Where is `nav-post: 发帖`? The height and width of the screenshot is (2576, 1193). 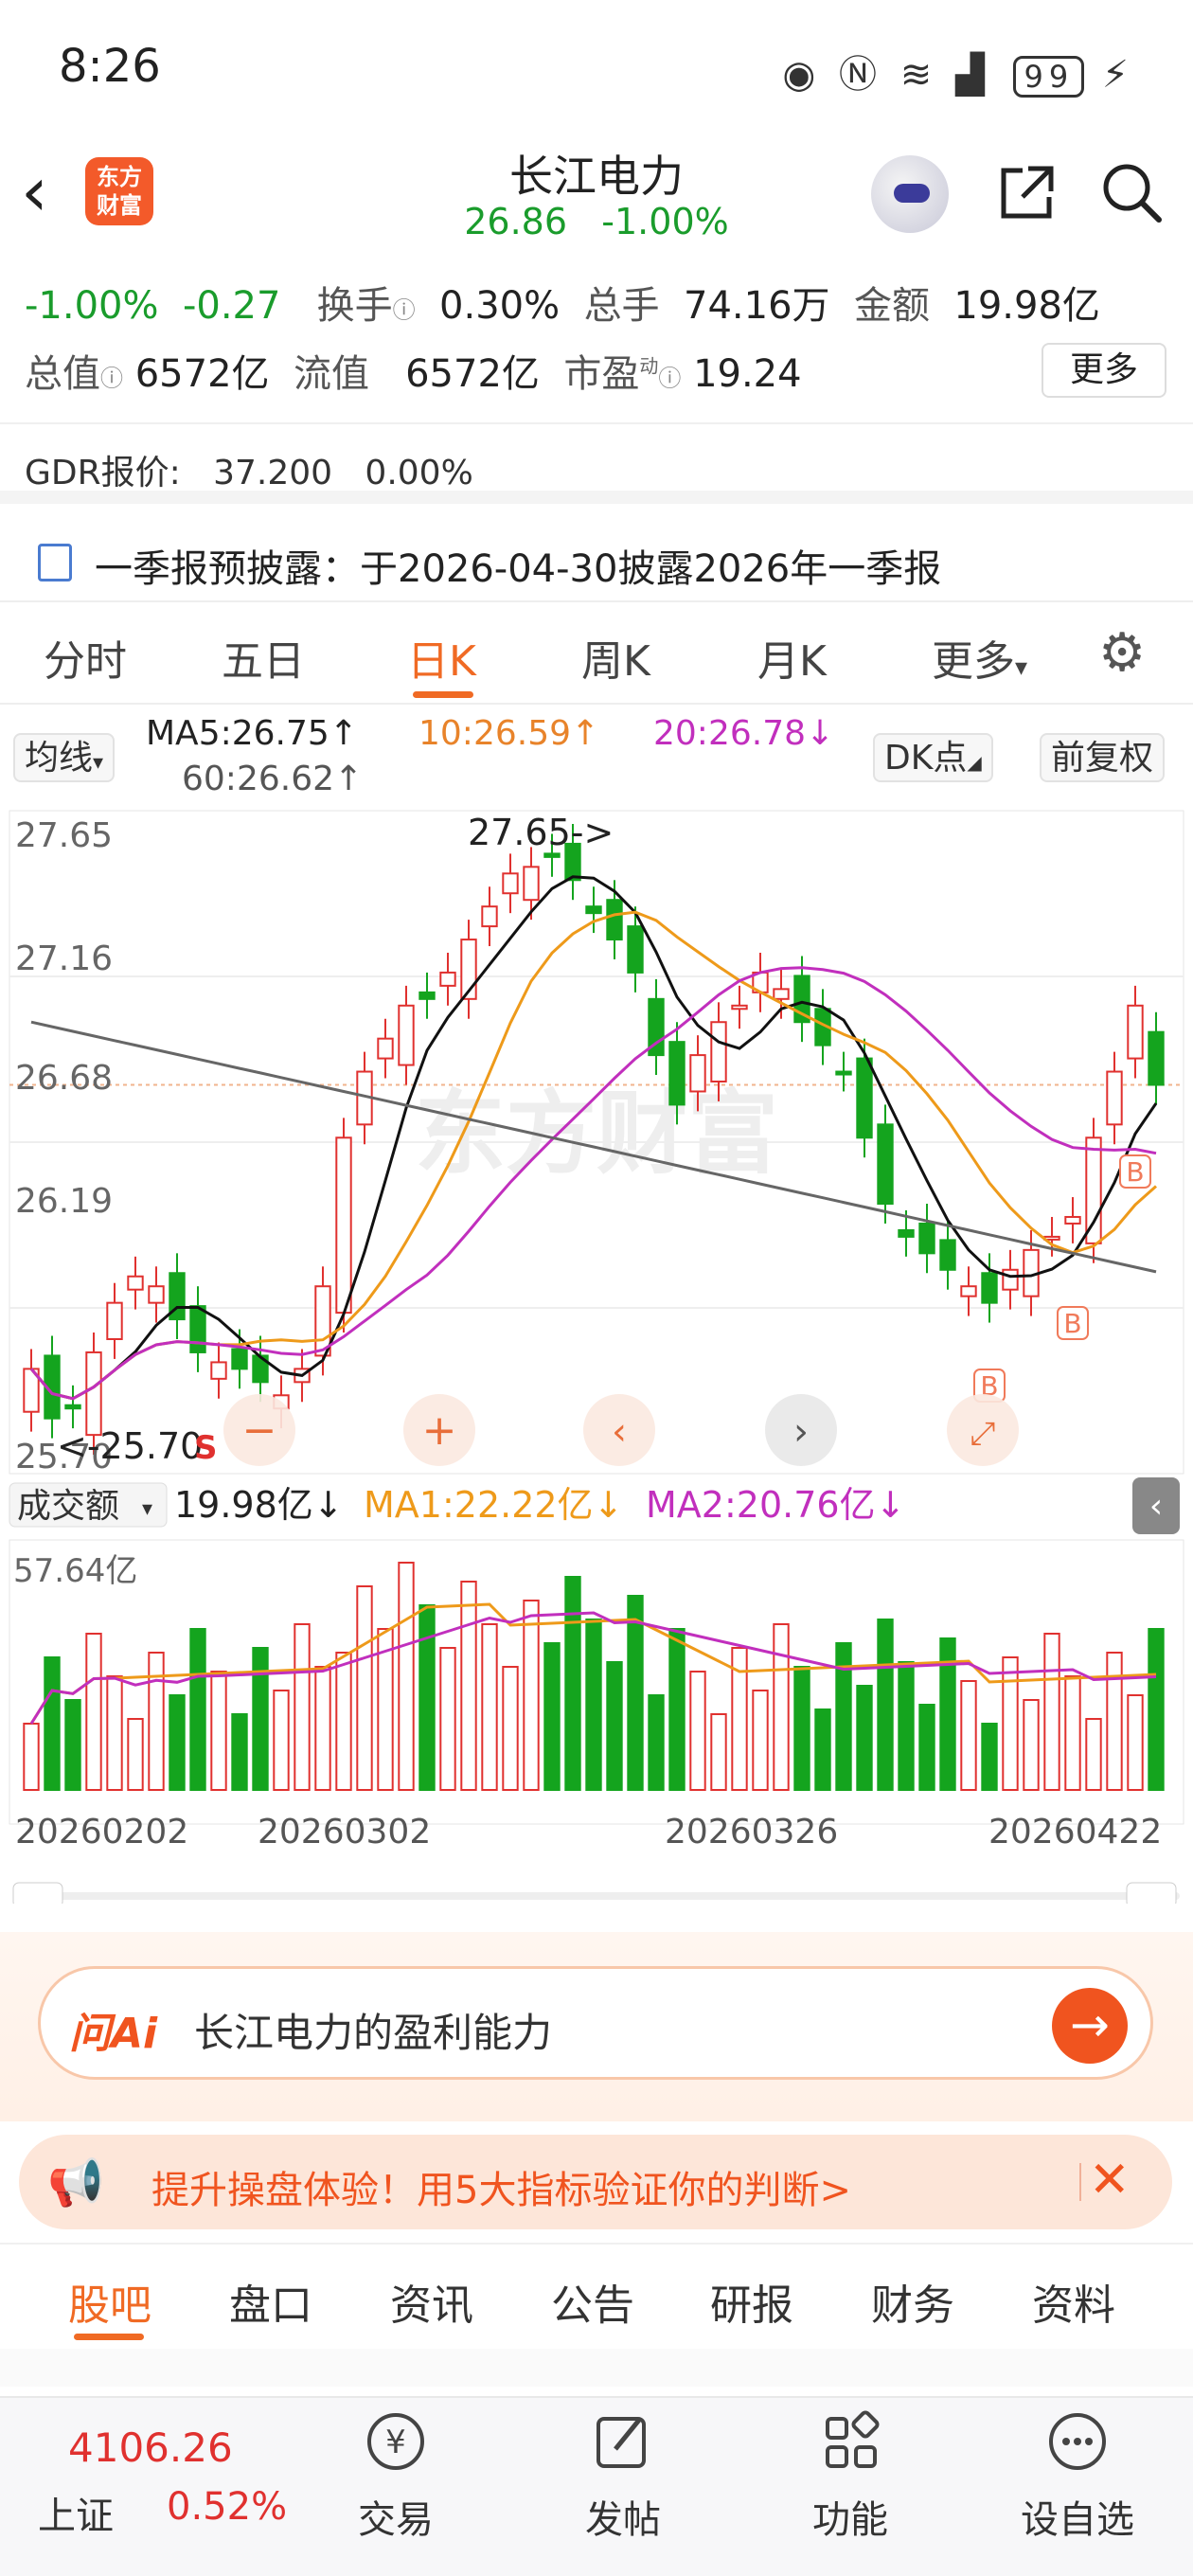 nav-post: 发帖 is located at coordinates (623, 2475).